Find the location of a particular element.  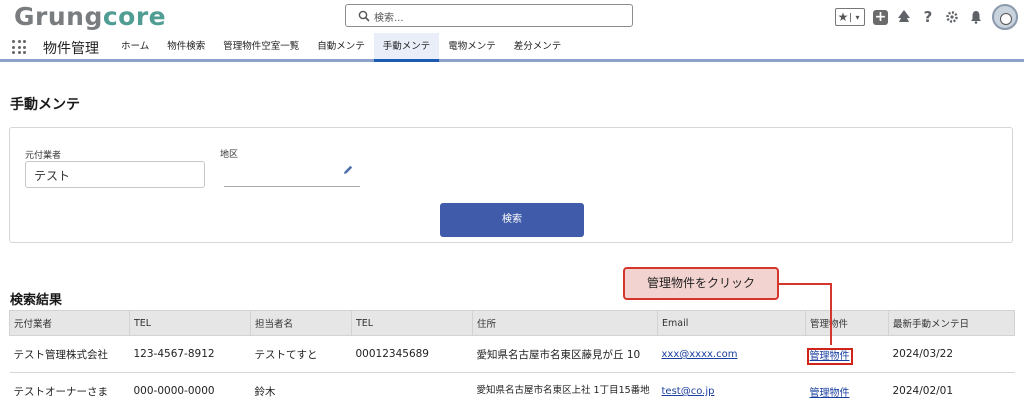

search-icon is located at coordinates (364, 16).